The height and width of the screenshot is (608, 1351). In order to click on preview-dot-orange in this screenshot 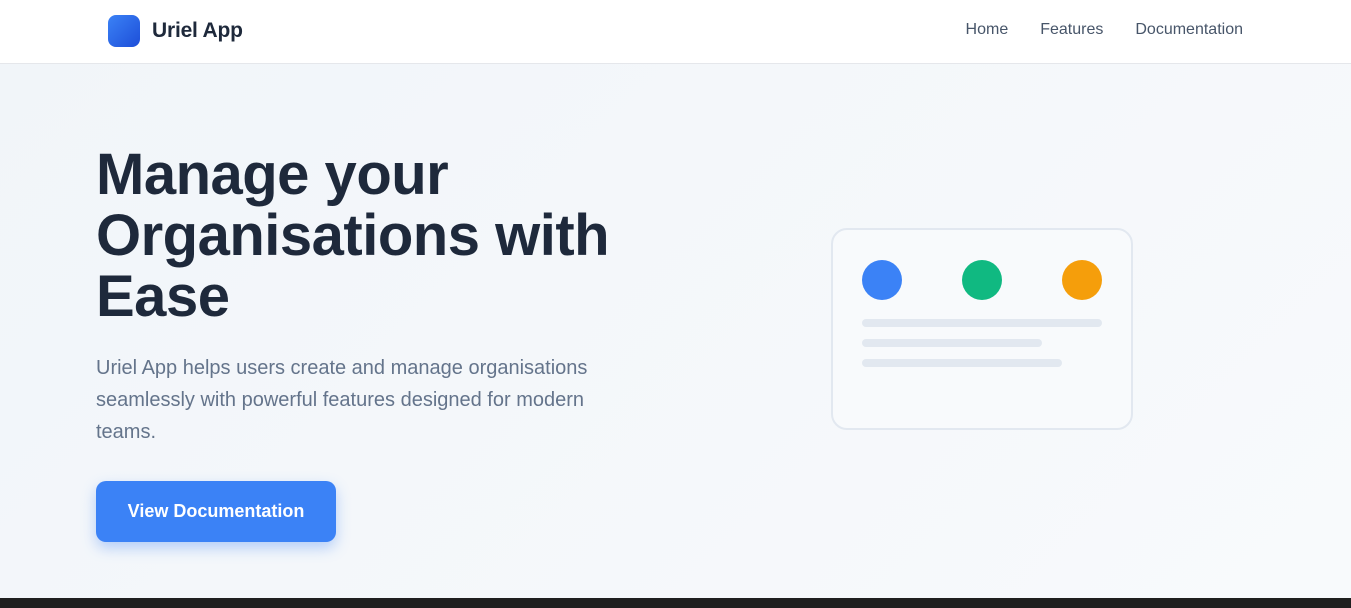, I will do `click(1082, 280)`.